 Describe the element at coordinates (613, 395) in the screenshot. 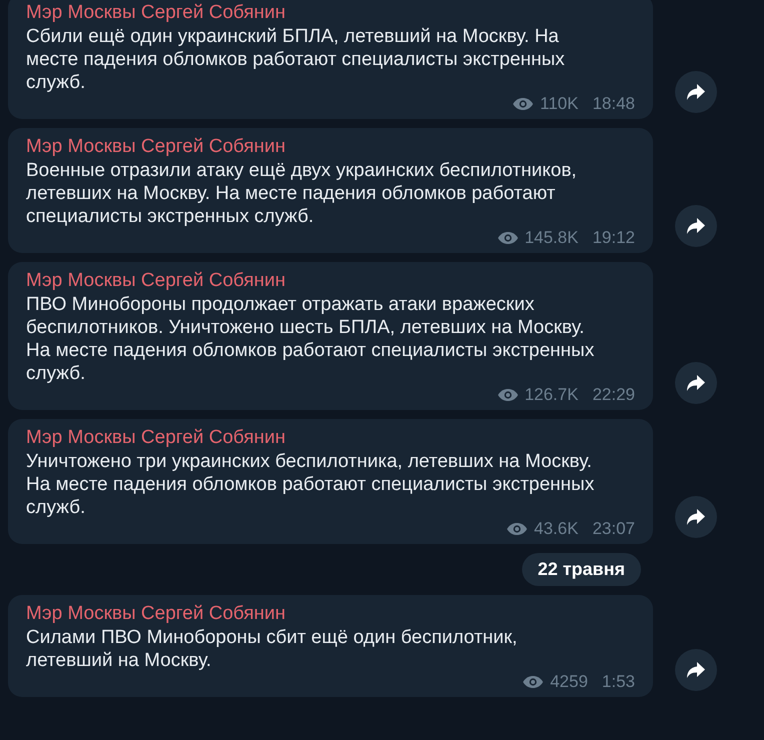

I see `message-time: 22:29` at that location.